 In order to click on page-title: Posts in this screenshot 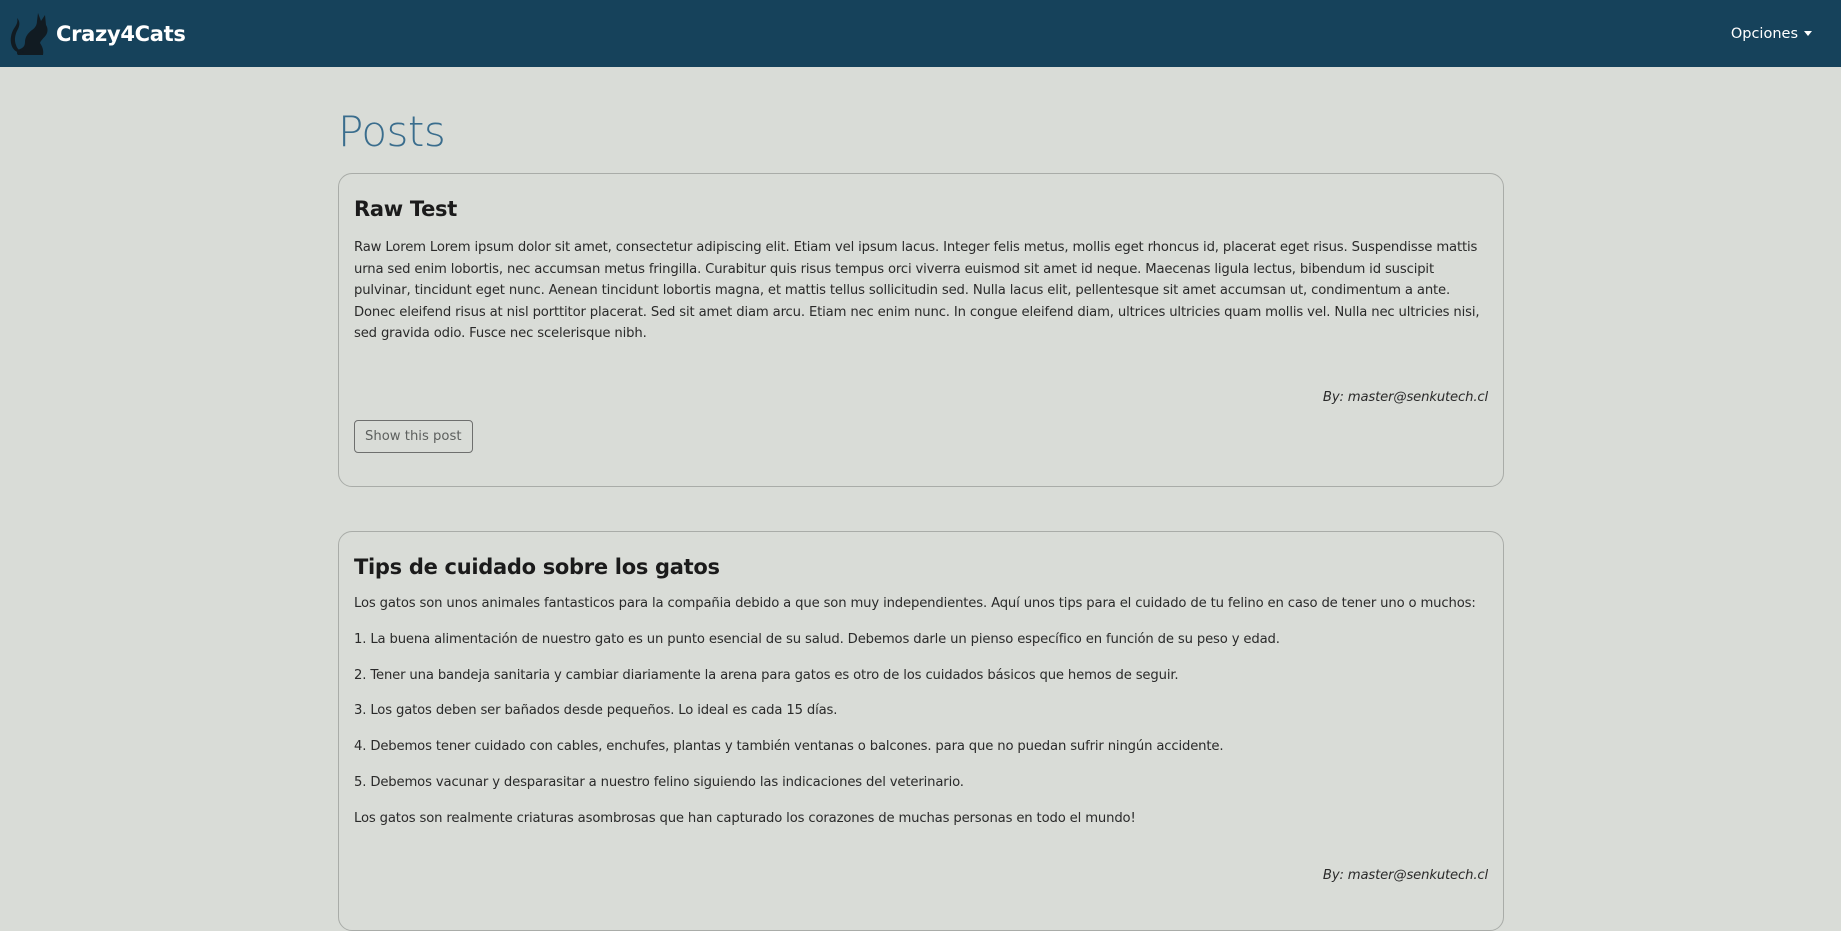, I will do `click(392, 131)`.